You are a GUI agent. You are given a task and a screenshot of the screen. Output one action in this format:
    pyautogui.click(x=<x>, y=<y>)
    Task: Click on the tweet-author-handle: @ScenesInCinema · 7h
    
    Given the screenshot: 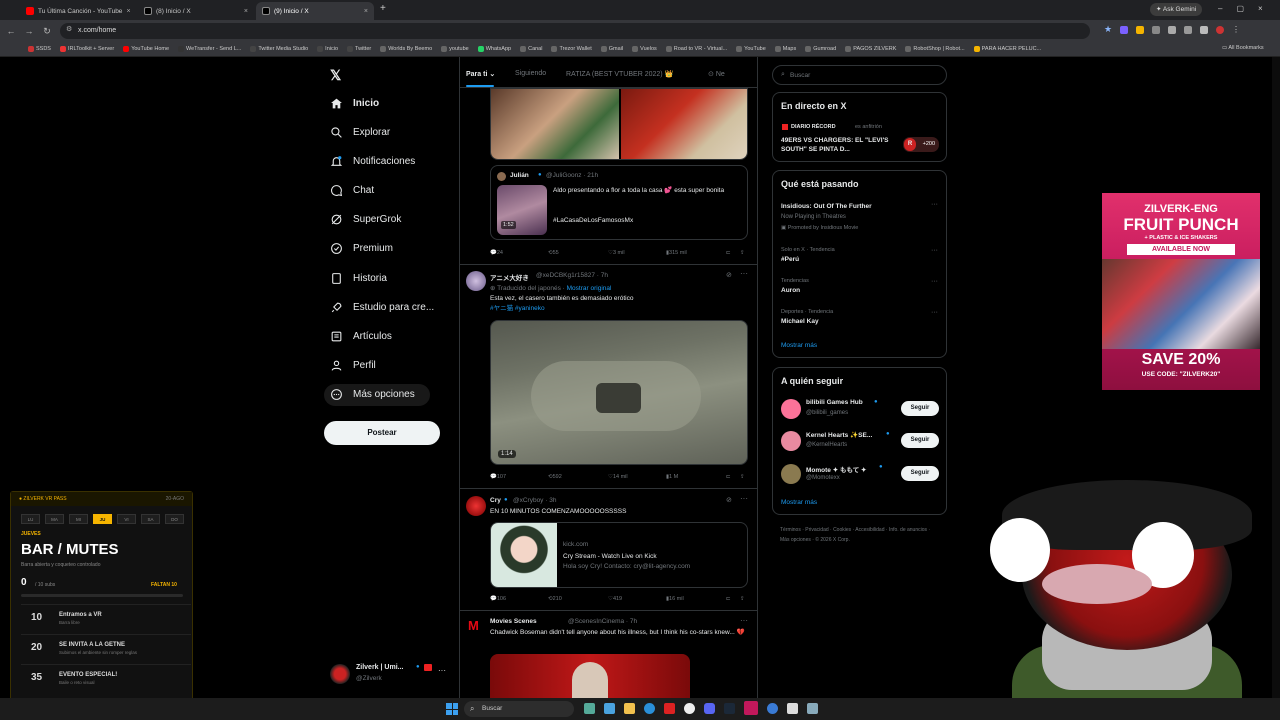 What is the action you would take?
    pyautogui.click(x=602, y=621)
    